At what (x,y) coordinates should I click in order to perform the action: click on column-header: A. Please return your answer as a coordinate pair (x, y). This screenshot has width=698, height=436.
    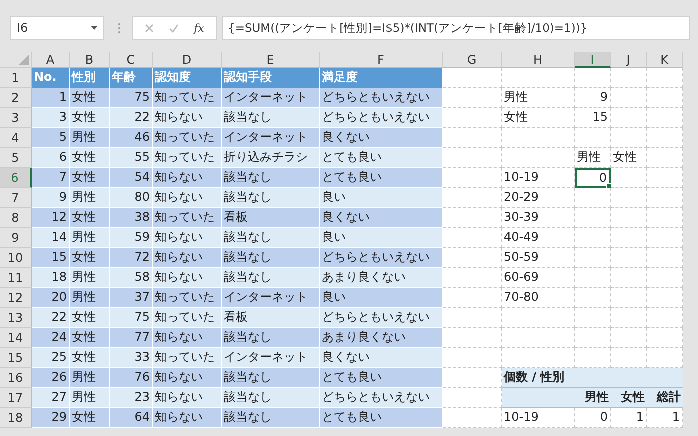
    Looking at the image, I should click on (51, 60).